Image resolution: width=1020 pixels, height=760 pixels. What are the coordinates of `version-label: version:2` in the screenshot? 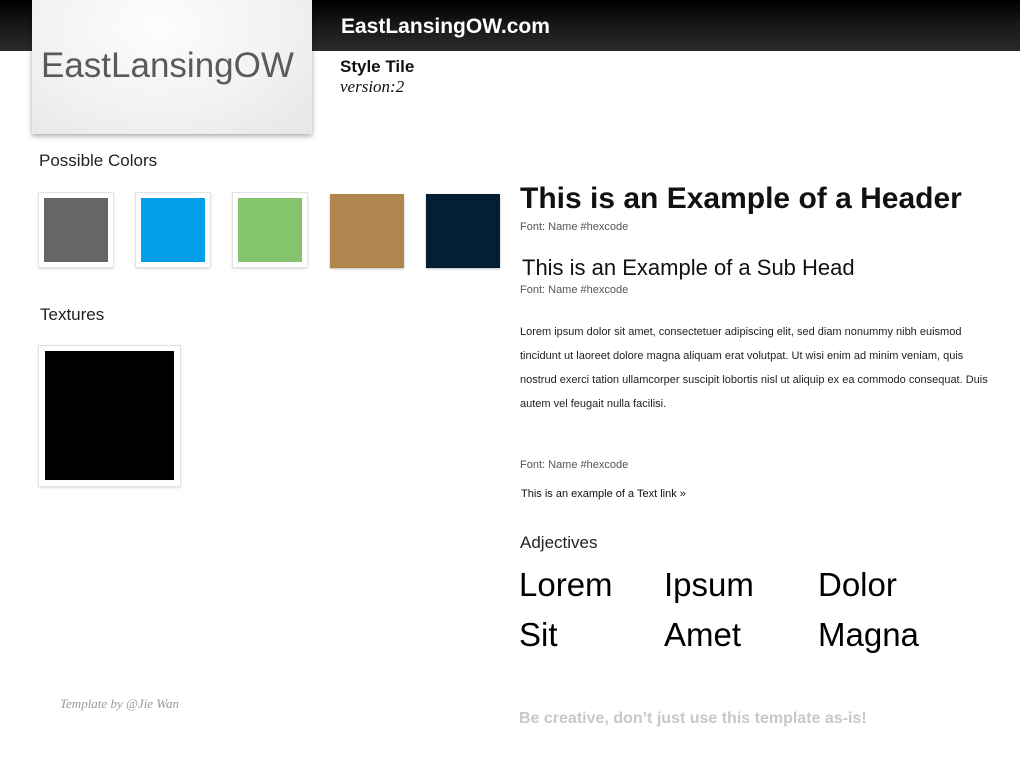 It's located at (372, 86).